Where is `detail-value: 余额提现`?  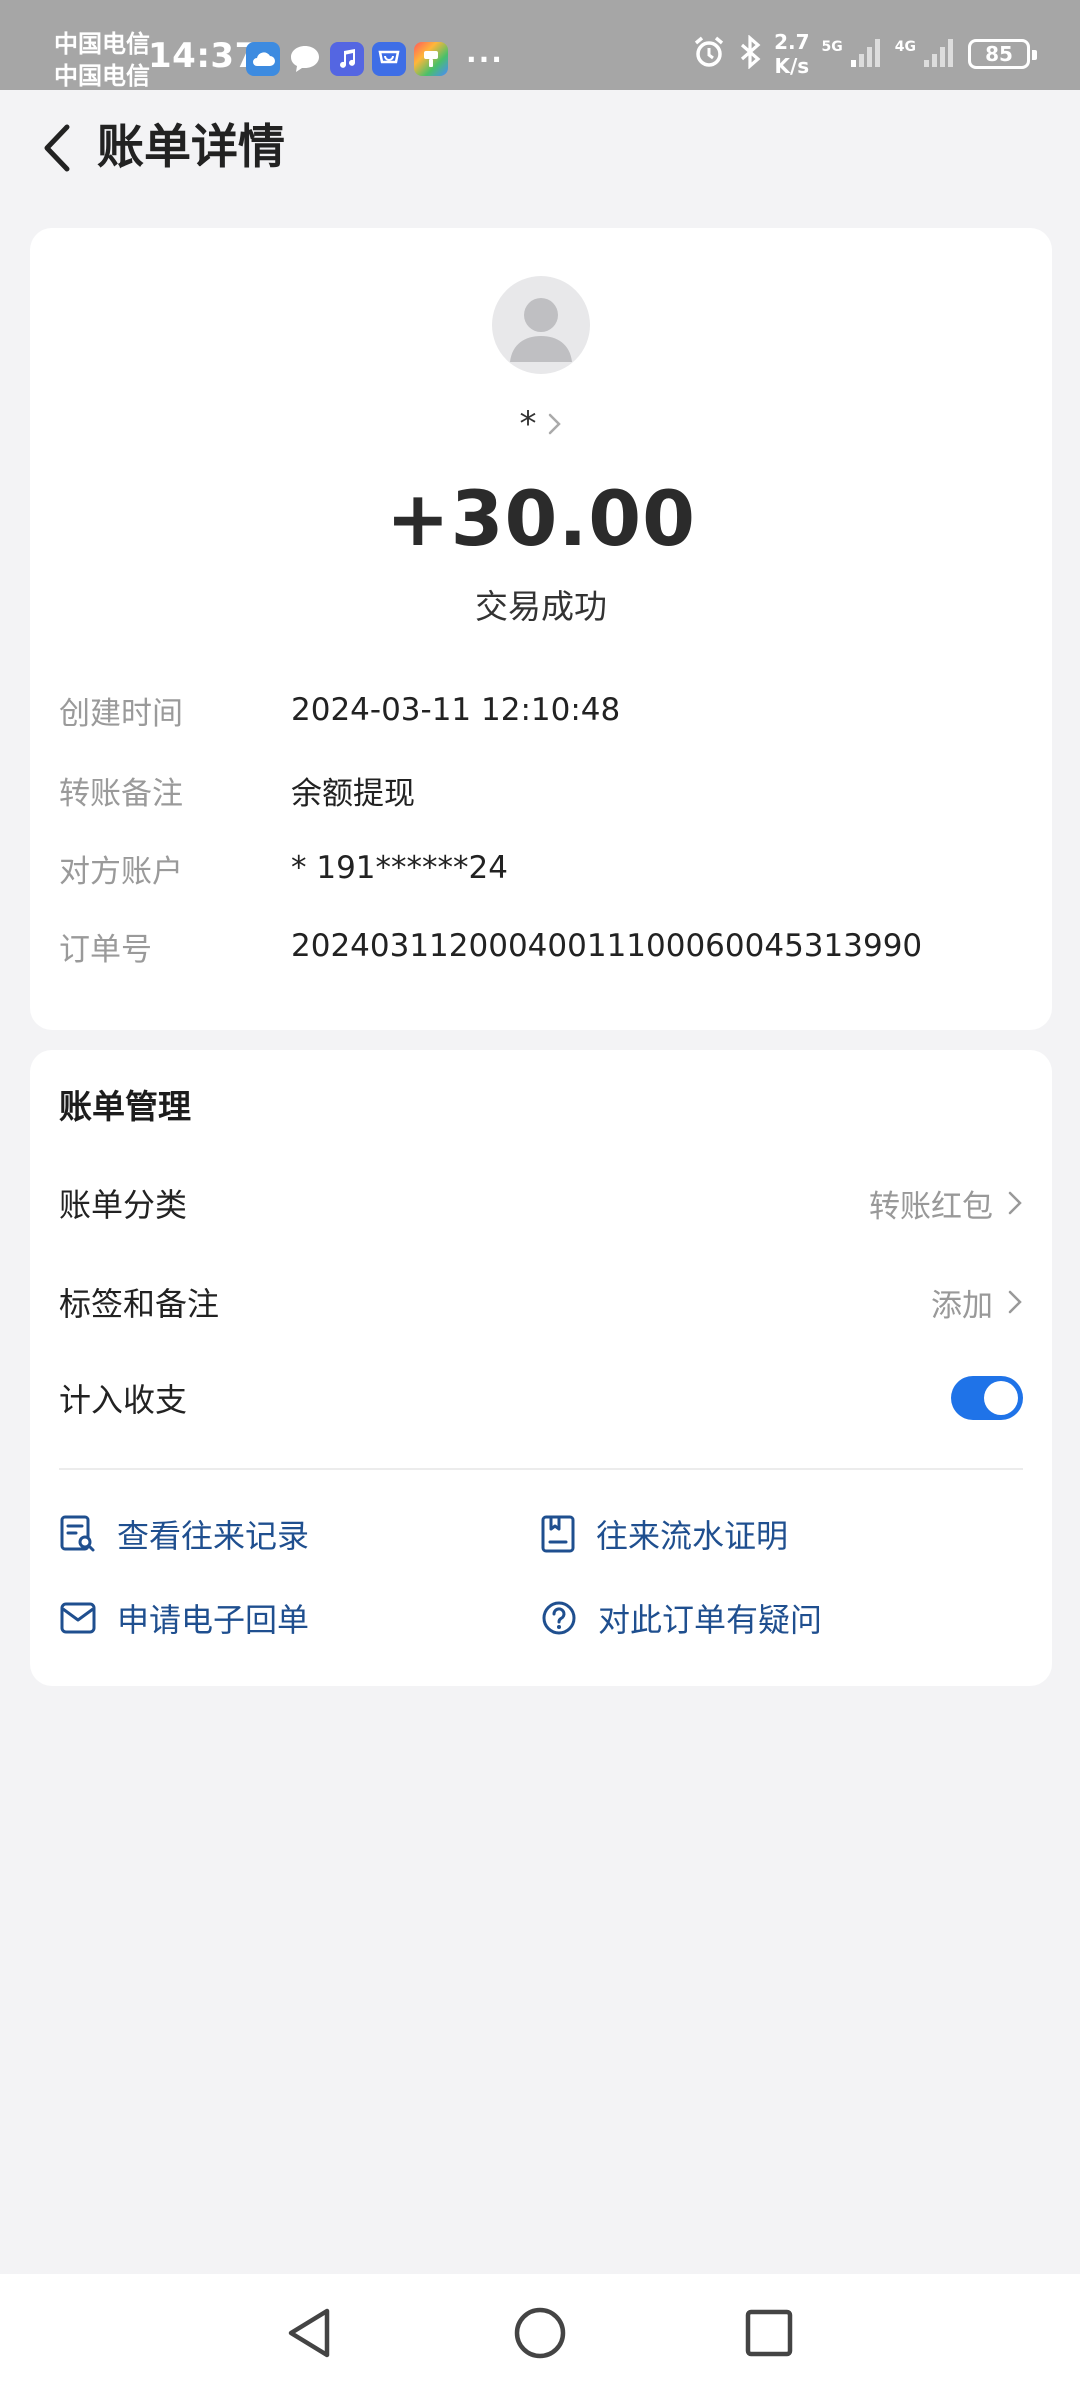
detail-value: 余额提现 is located at coordinates (353, 793).